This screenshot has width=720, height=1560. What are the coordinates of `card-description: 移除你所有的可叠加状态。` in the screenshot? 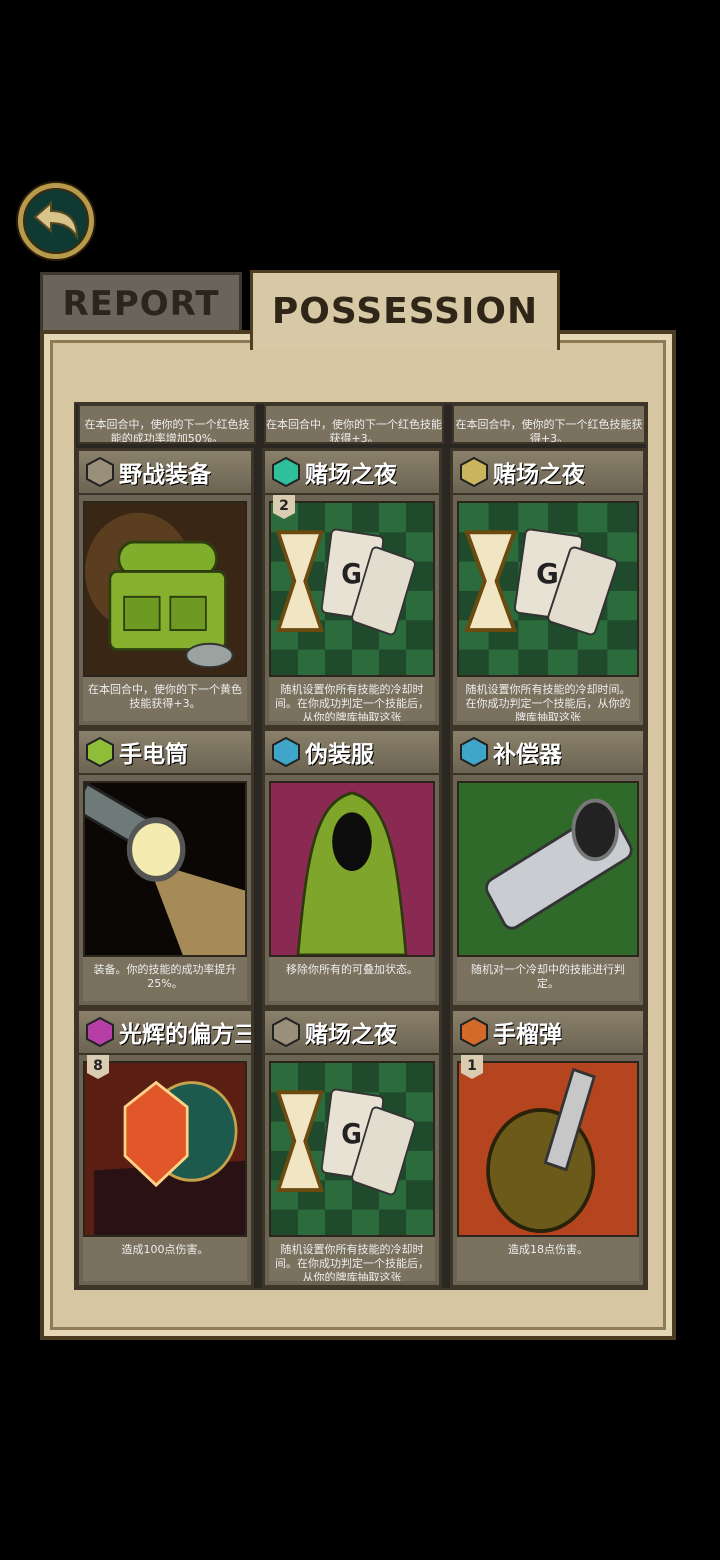 It's located at (352, 979).